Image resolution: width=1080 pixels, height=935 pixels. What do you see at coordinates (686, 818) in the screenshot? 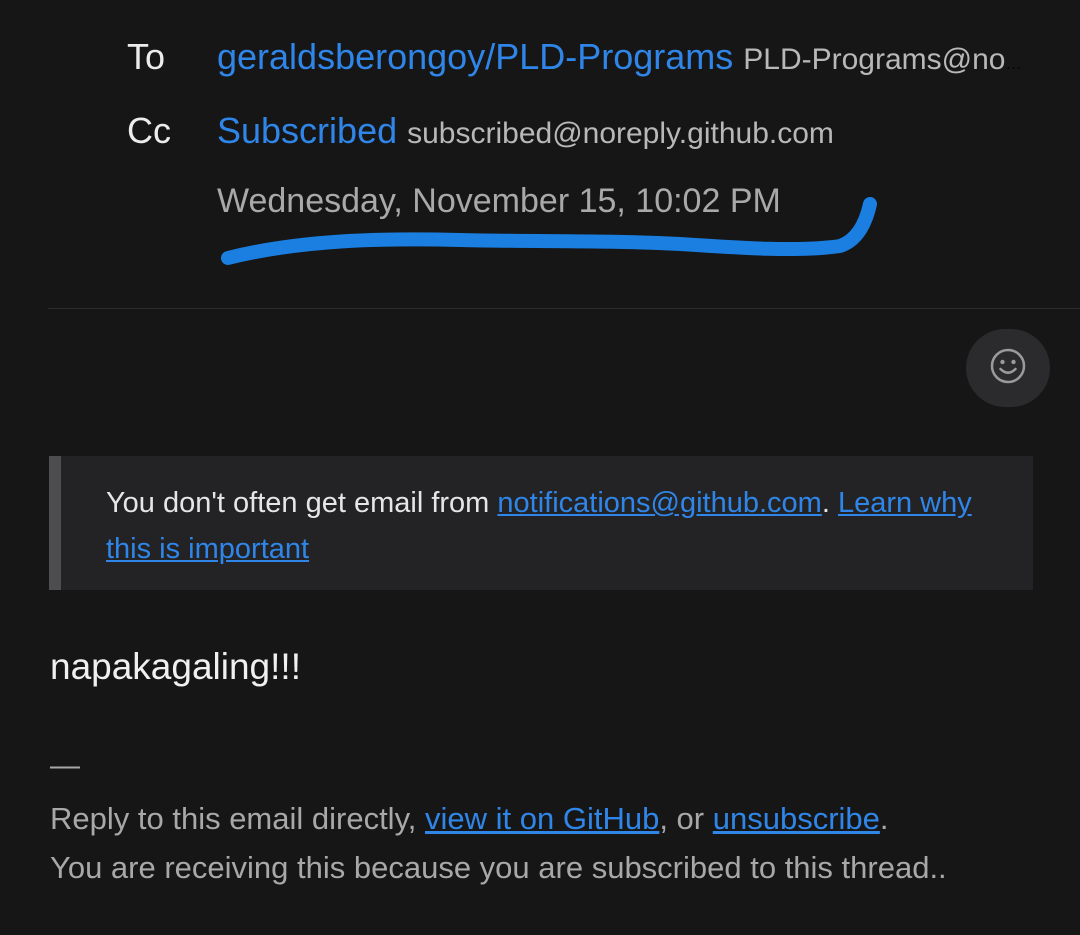
I see `footer-or: , or` at bounding box center [686, 818].